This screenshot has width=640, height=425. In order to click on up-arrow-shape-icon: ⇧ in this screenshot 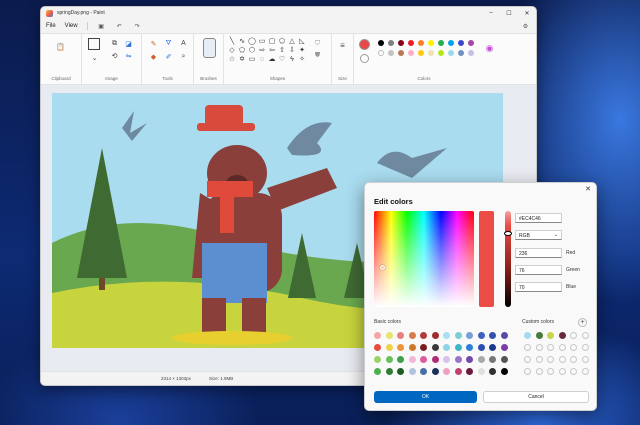, I will do `click(282, 51)`.